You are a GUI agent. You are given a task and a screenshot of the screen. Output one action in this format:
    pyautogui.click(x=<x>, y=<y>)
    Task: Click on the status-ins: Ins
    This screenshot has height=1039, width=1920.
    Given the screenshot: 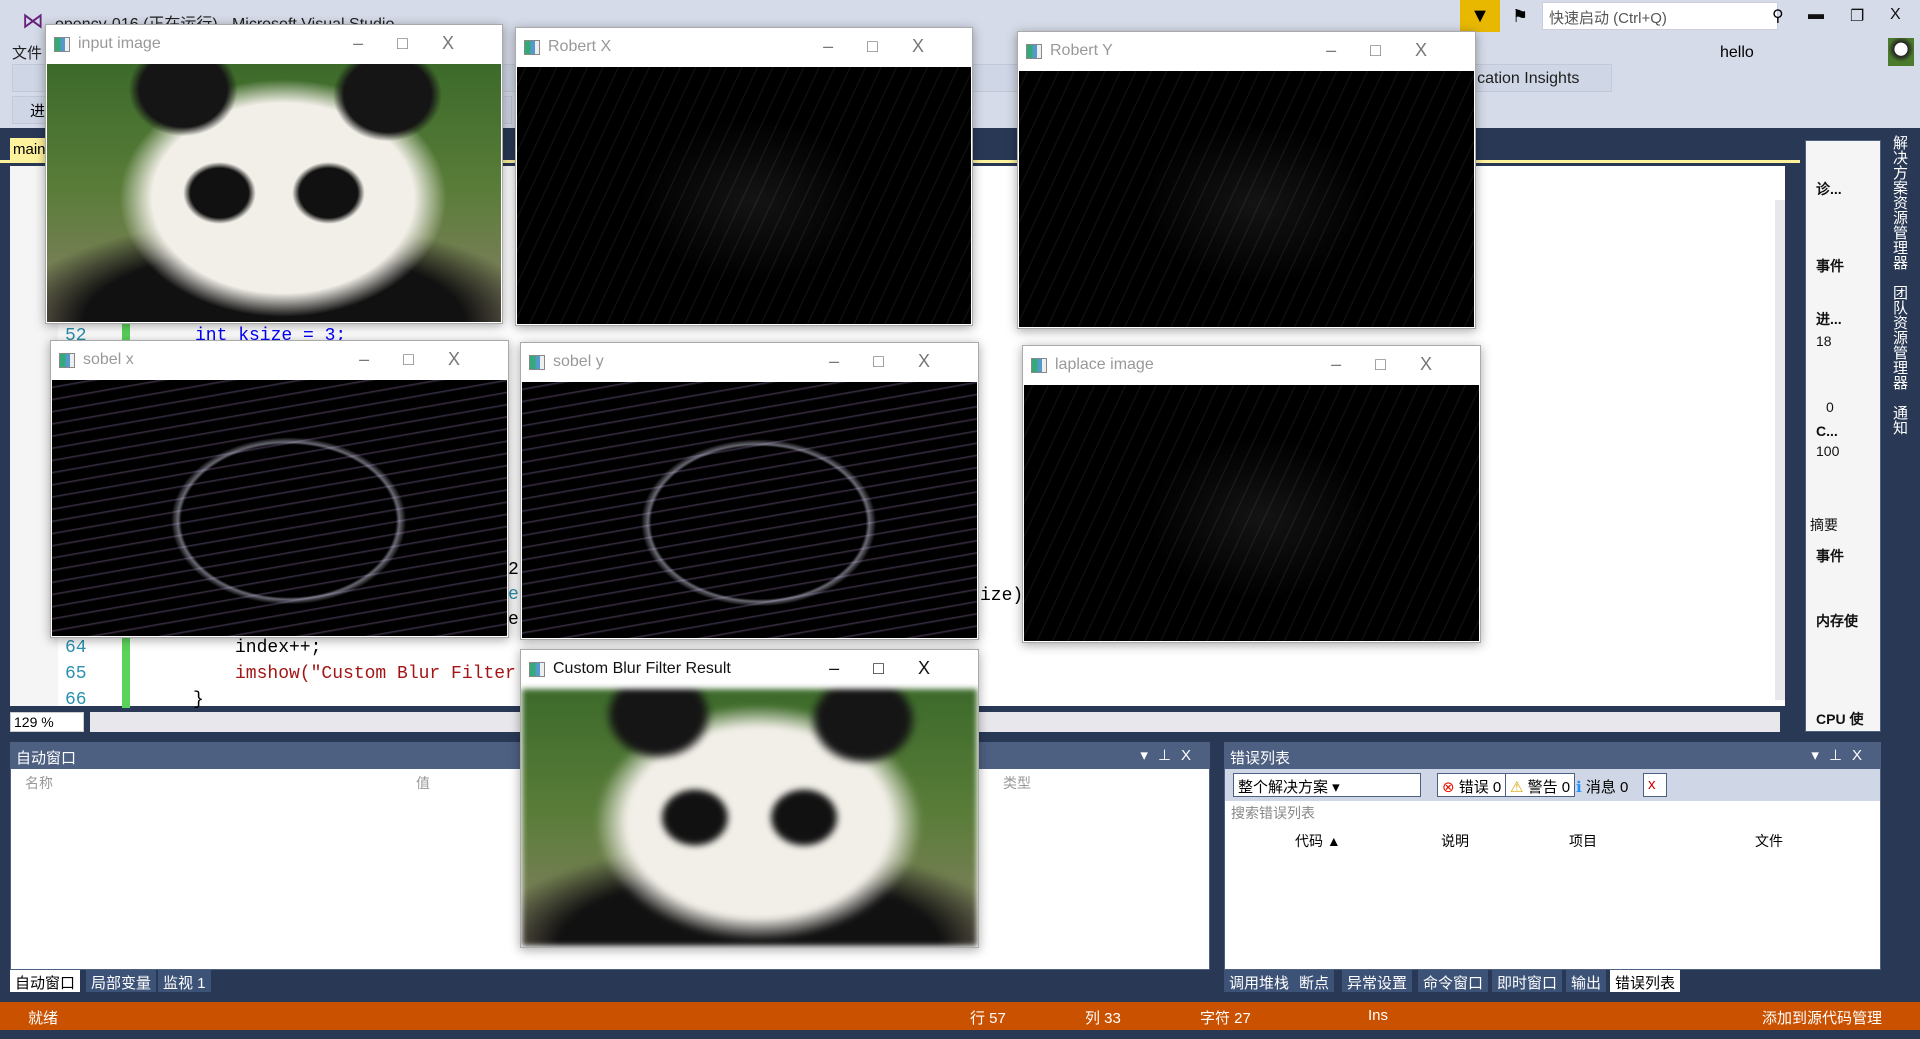 What is the action you would take?
    pyautogui.click(x=1378, y=1015)
    